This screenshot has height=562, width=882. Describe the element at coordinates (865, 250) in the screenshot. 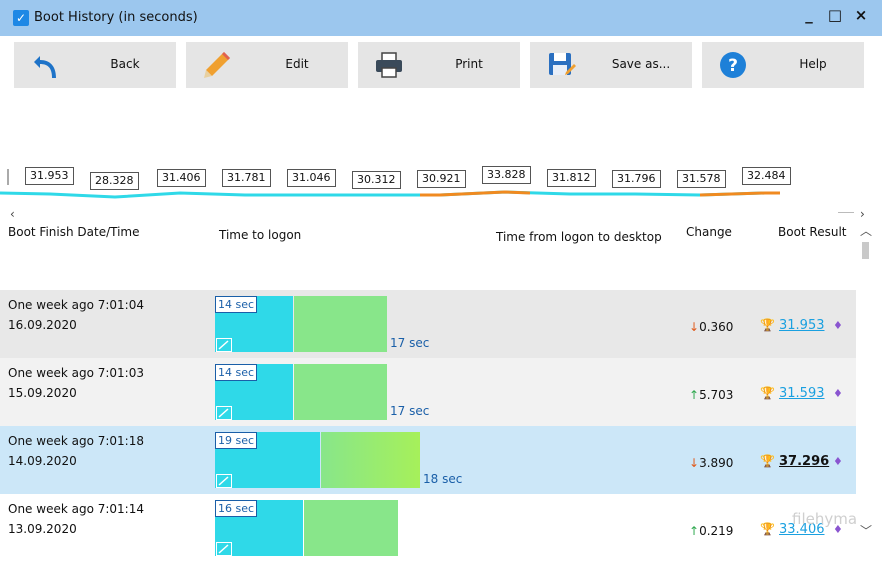

I see `scrollbar-thumb` at that location.